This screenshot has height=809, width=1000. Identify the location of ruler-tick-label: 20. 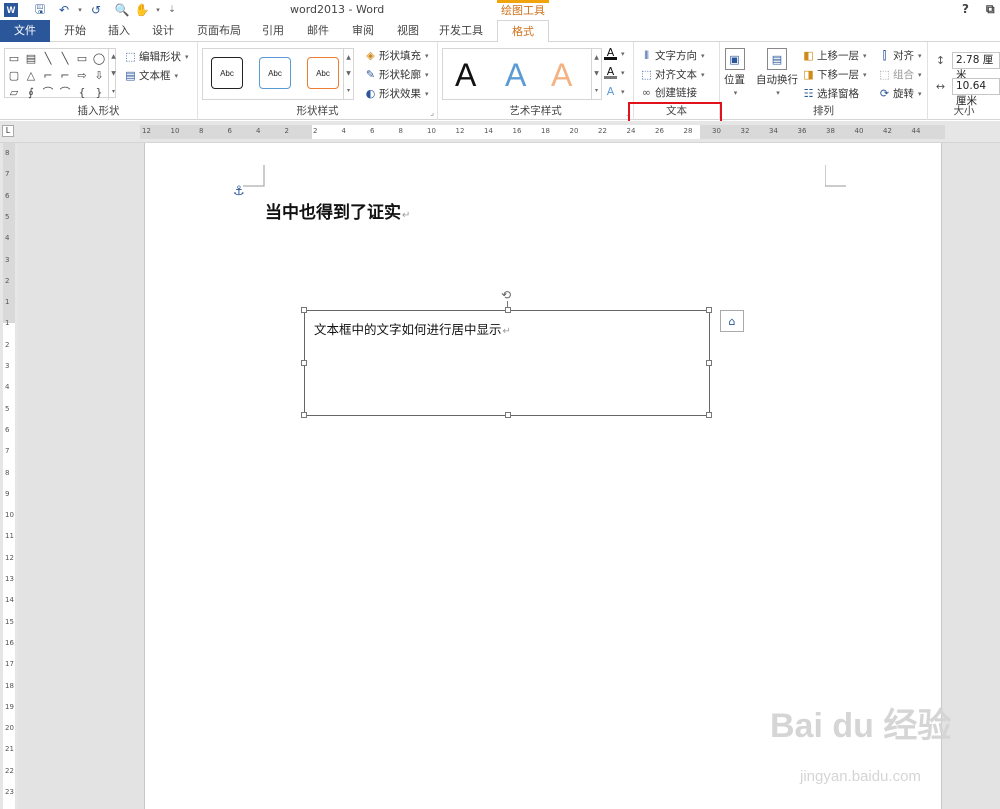
(574, 131).